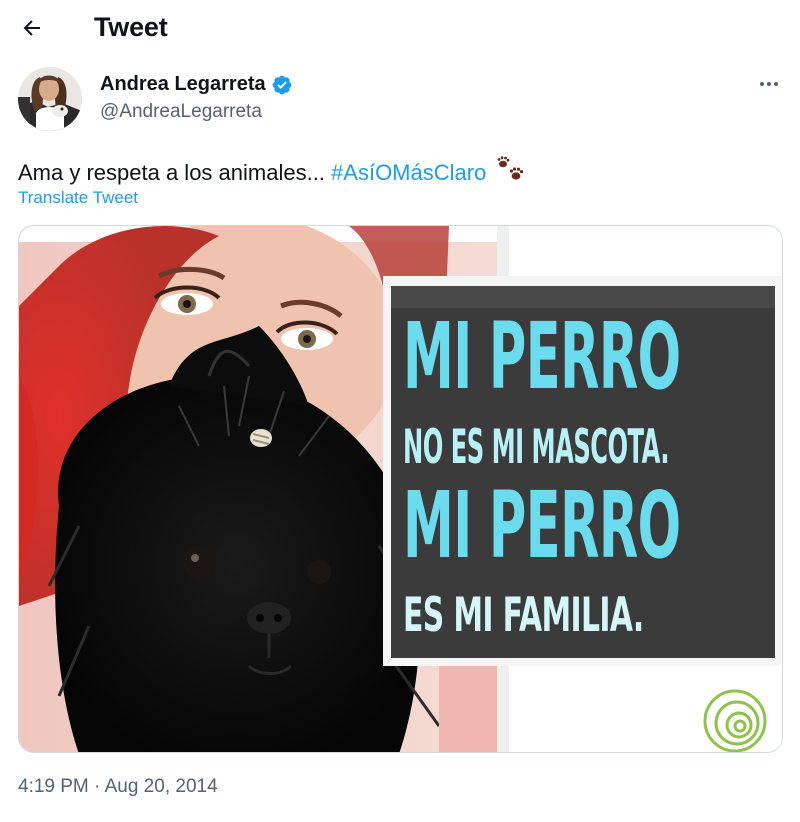  What do you see at coordinates (523, 615) in the screenshot?
I see `meme-line-4: ES MI FAMILIA.` at bounding box center [523, 615].